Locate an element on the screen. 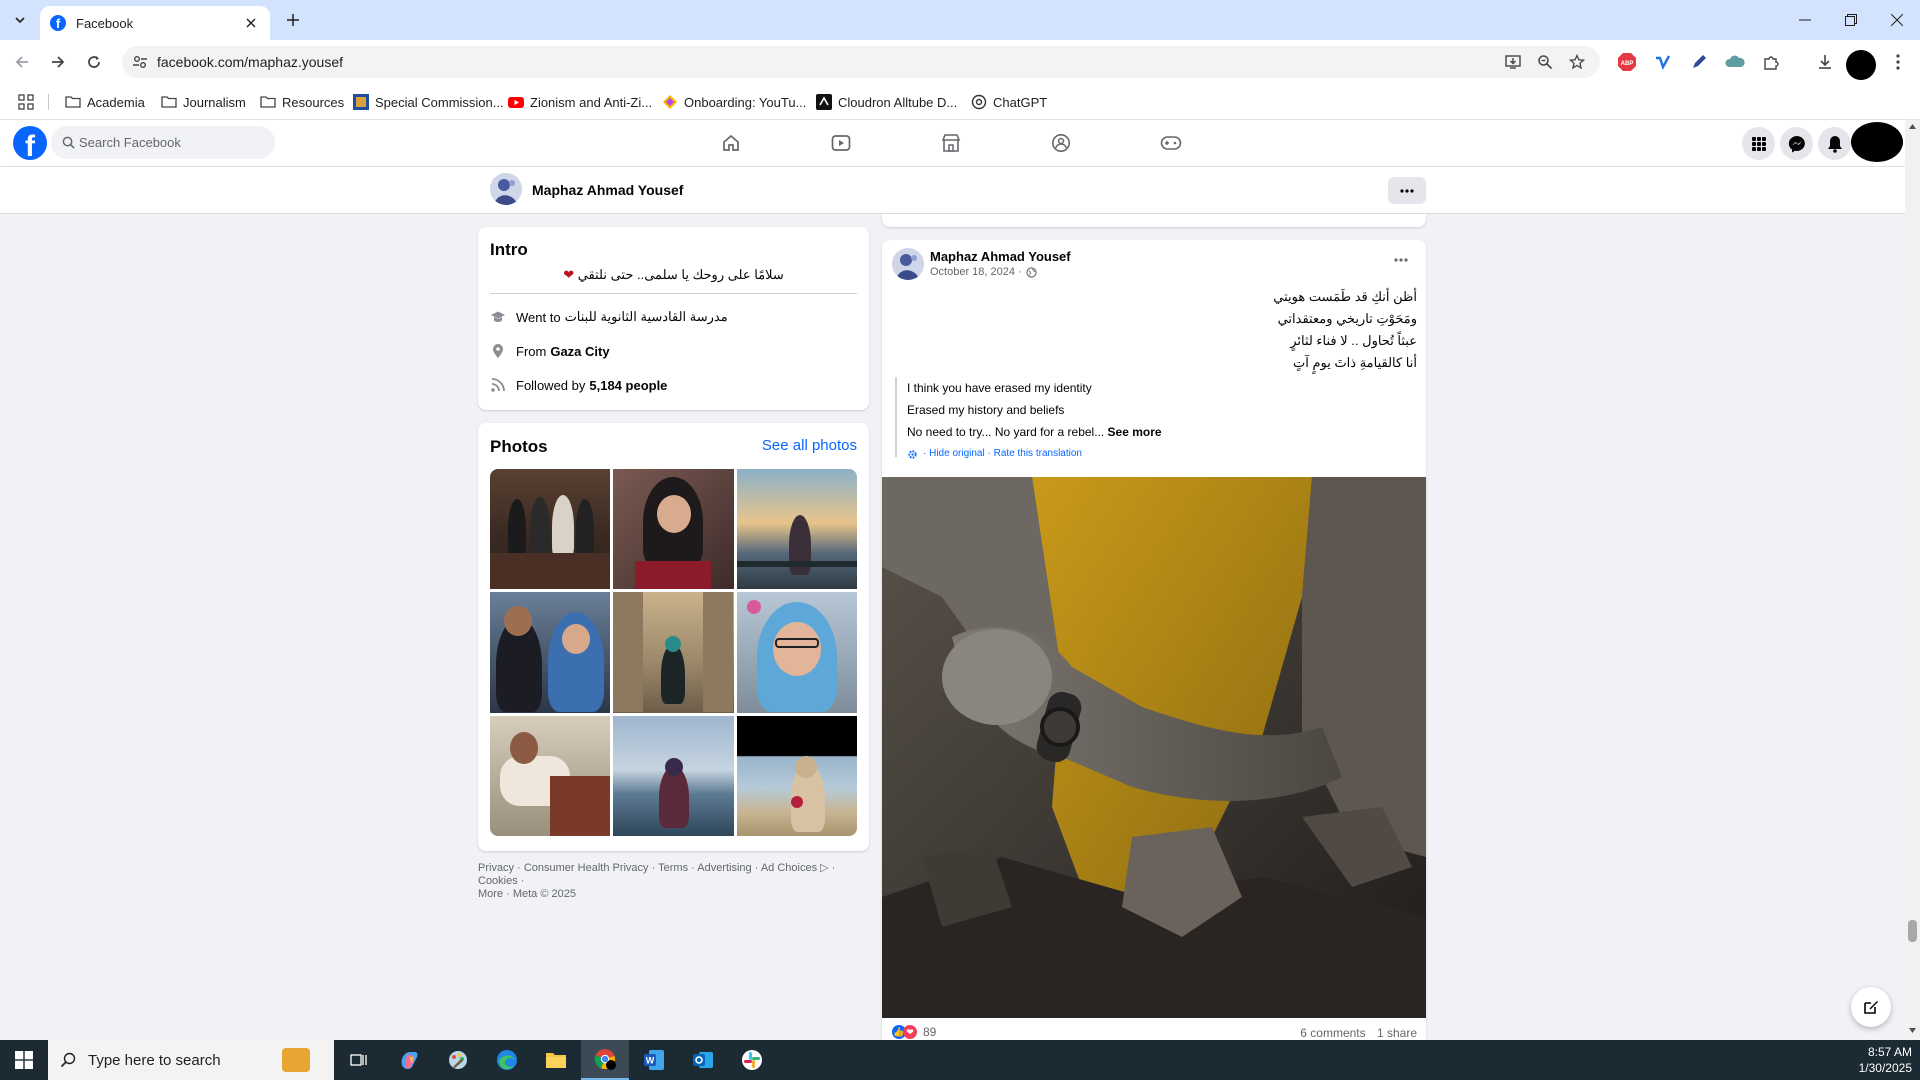 The height and width of the screenshot is (1080, 1920). facebook-logo-icon: f is located at coordinates (30, 143).